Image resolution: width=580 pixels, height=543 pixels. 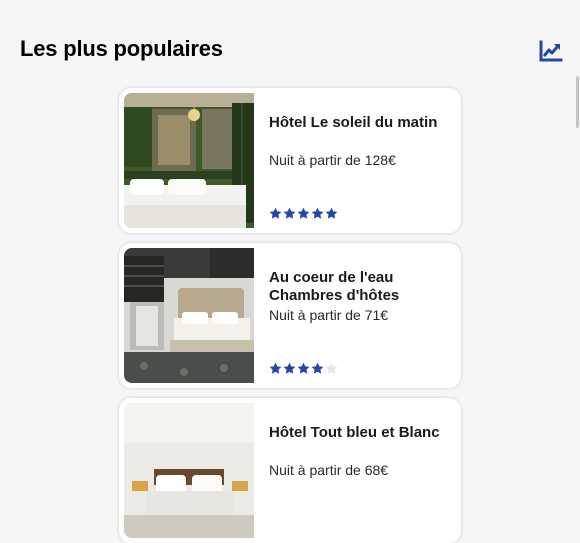 What do you see at coordinates (577, 102) in the screenshot?
I see `scrollbar-thumb` at bounding box center [577, 102].